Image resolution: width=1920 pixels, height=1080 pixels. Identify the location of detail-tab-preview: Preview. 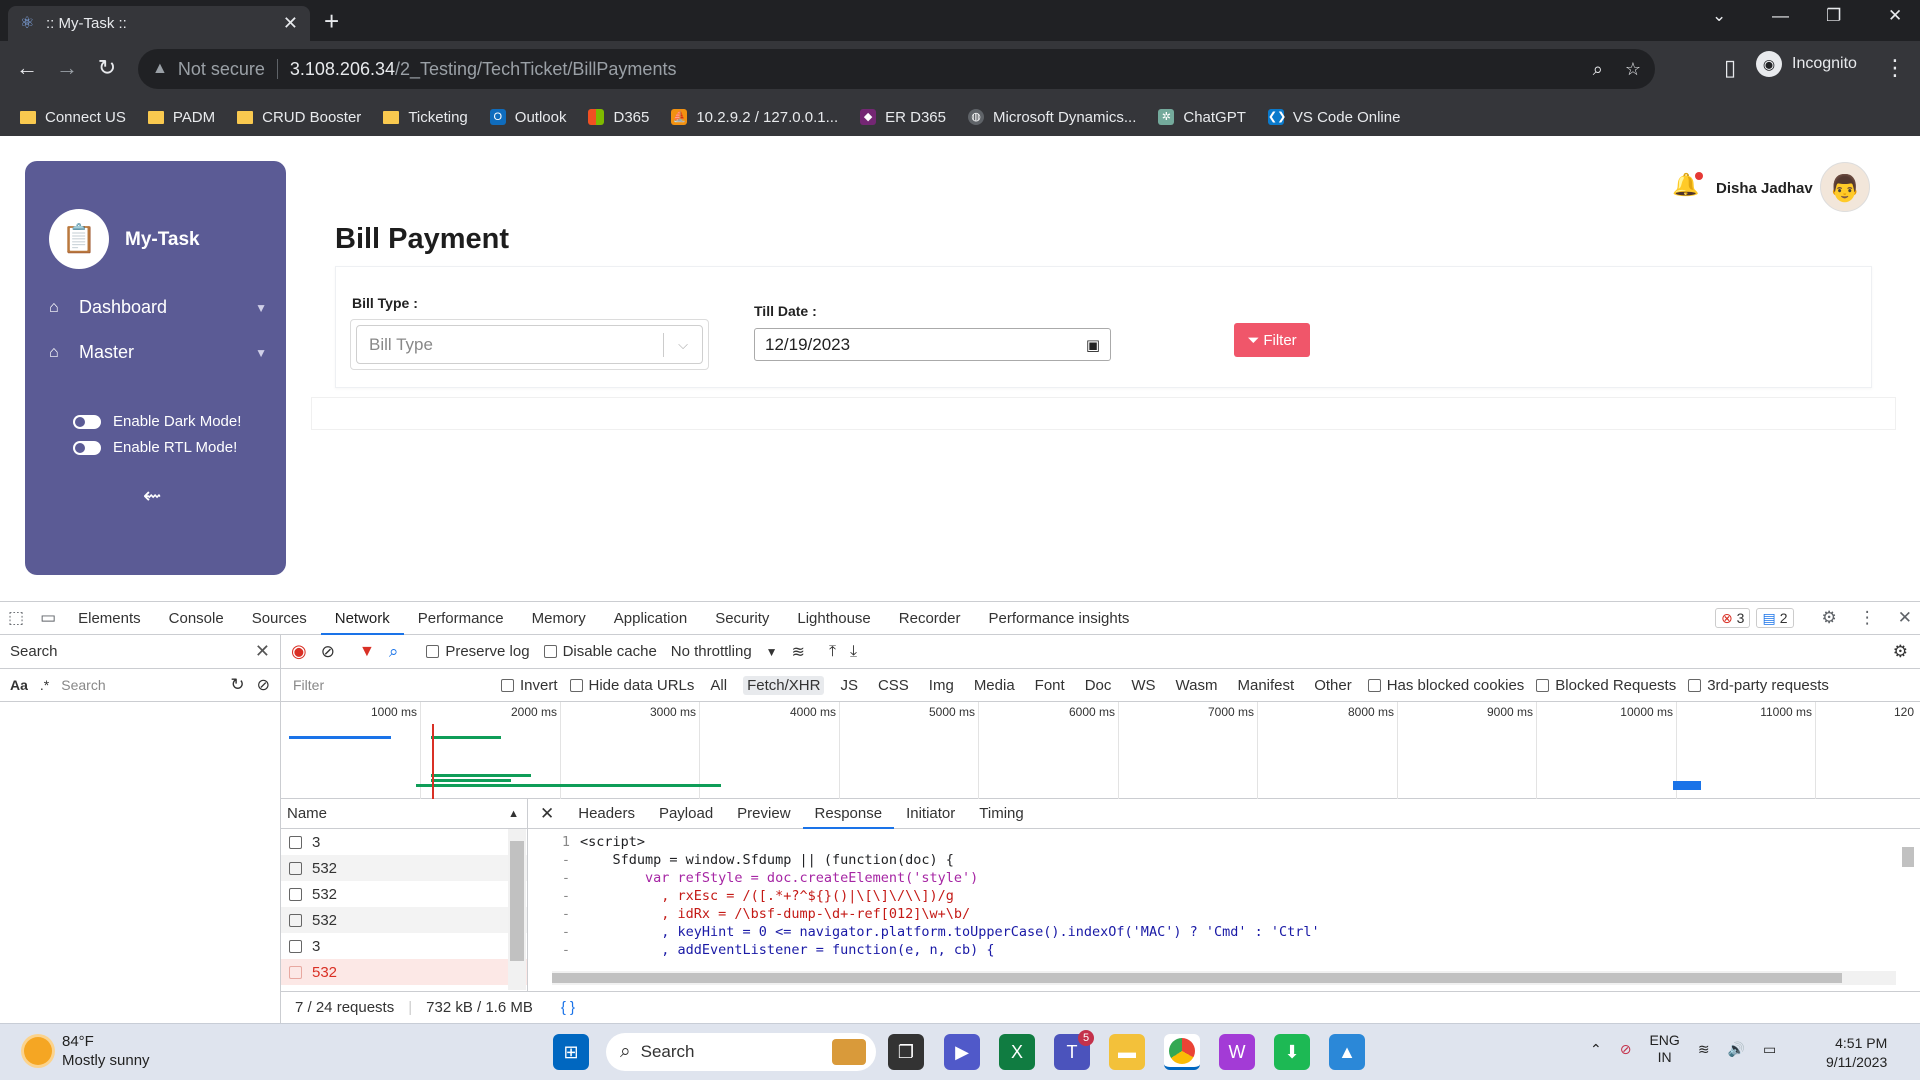
(763, 814).